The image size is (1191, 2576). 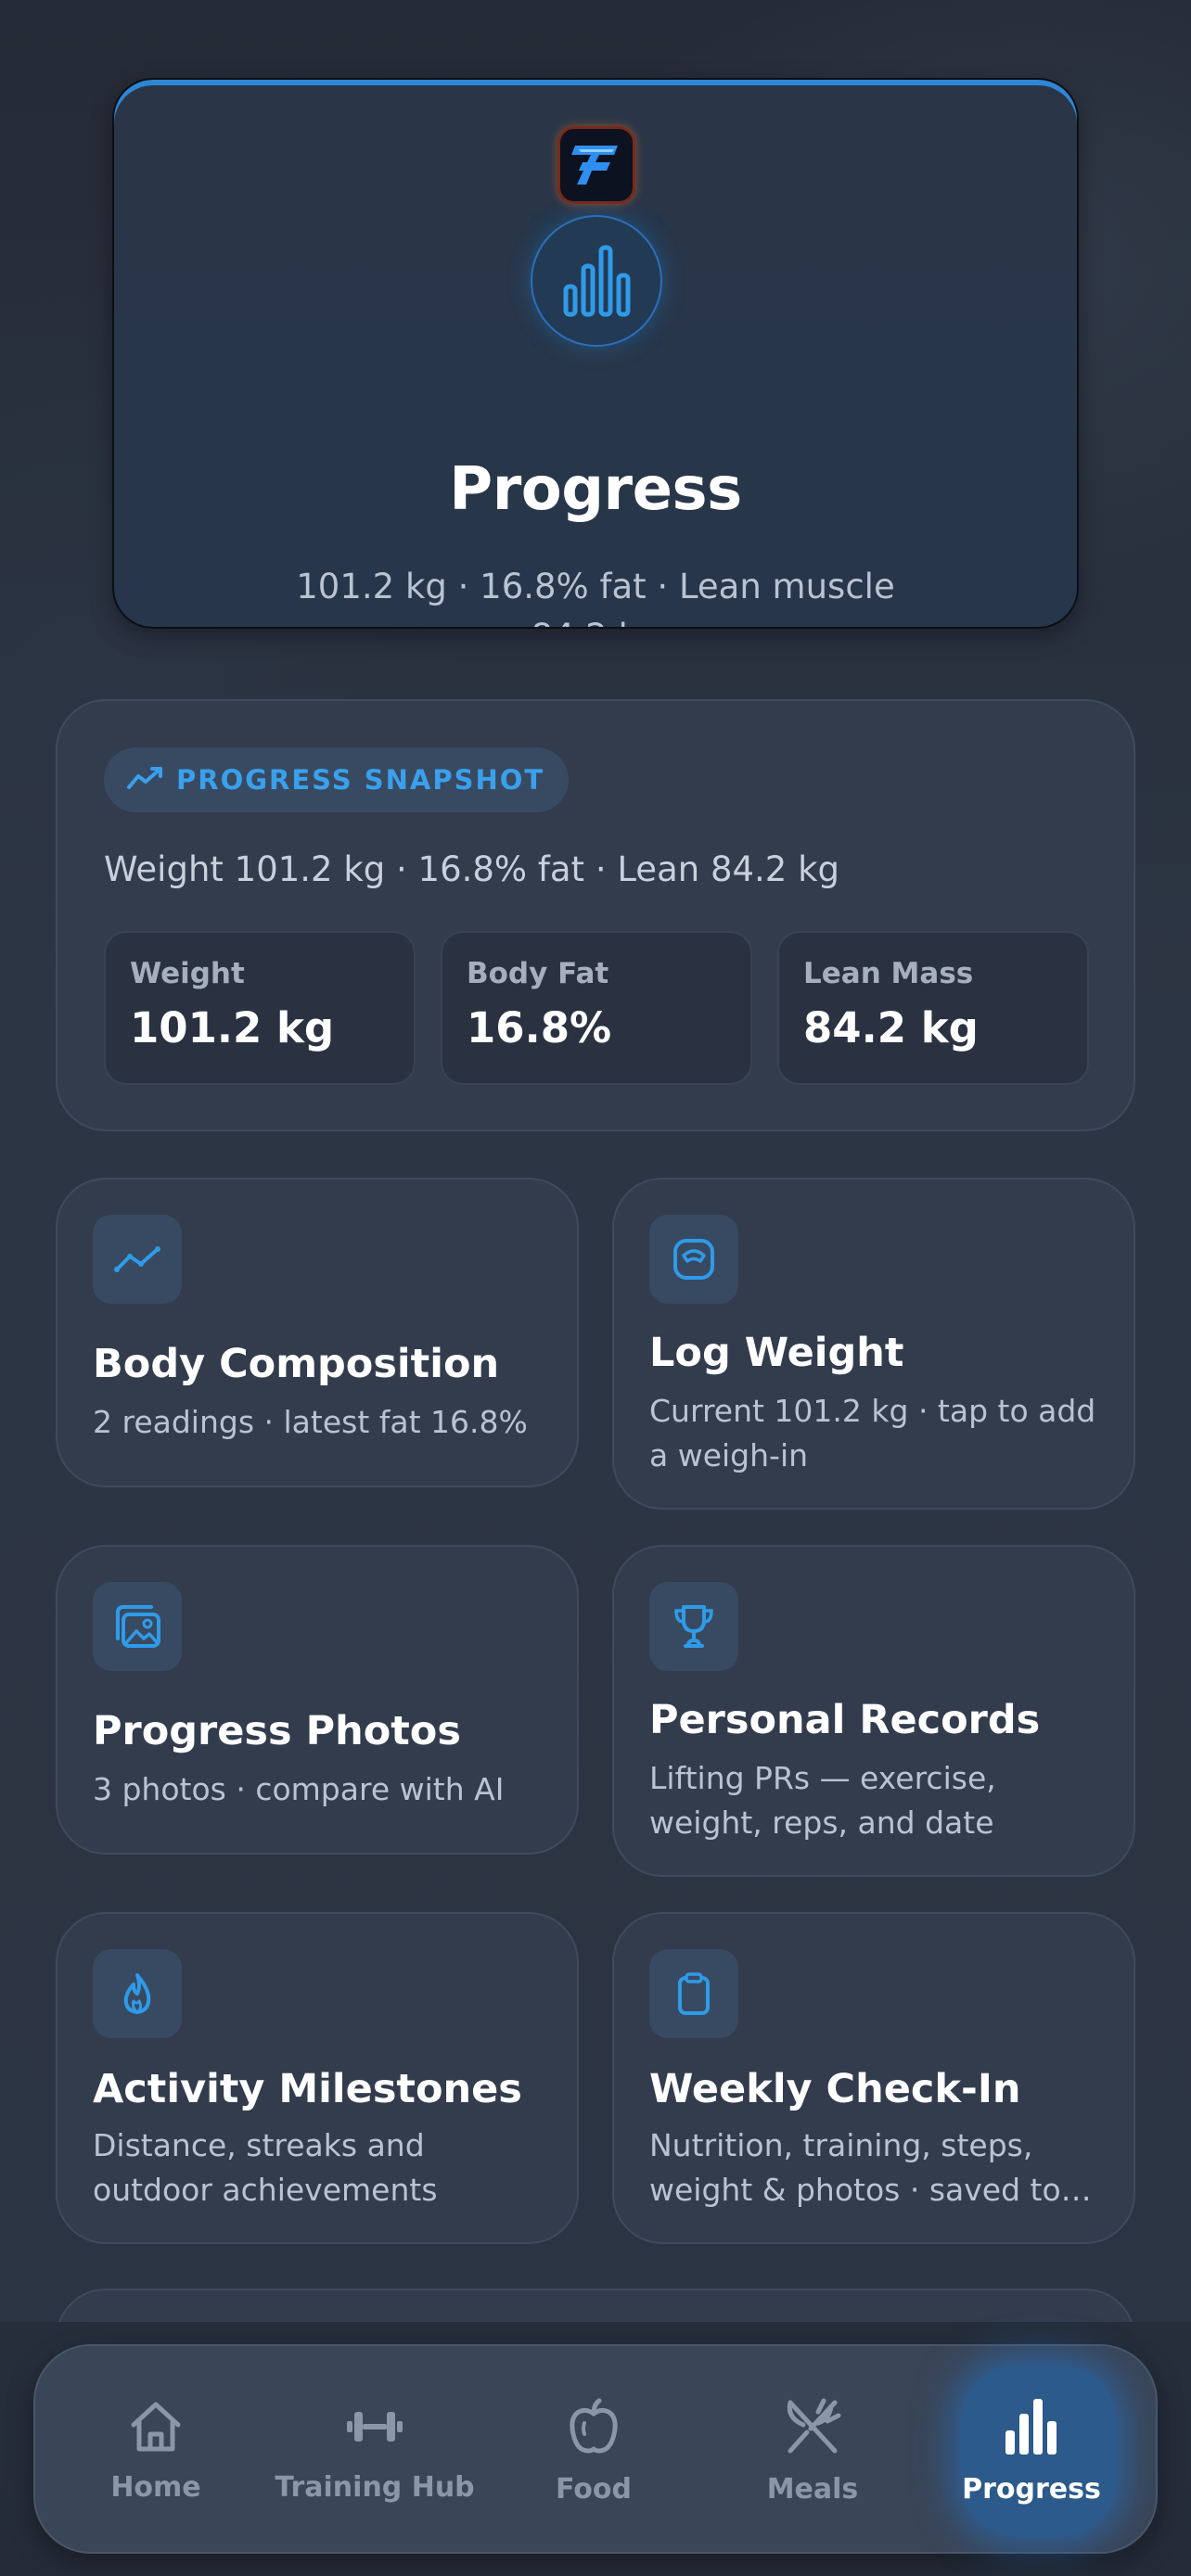 What do you see at coordinates (539, 1028) in the screenshot?
I see `stat-value: 16.8%` at bounding box center [539, 1028].